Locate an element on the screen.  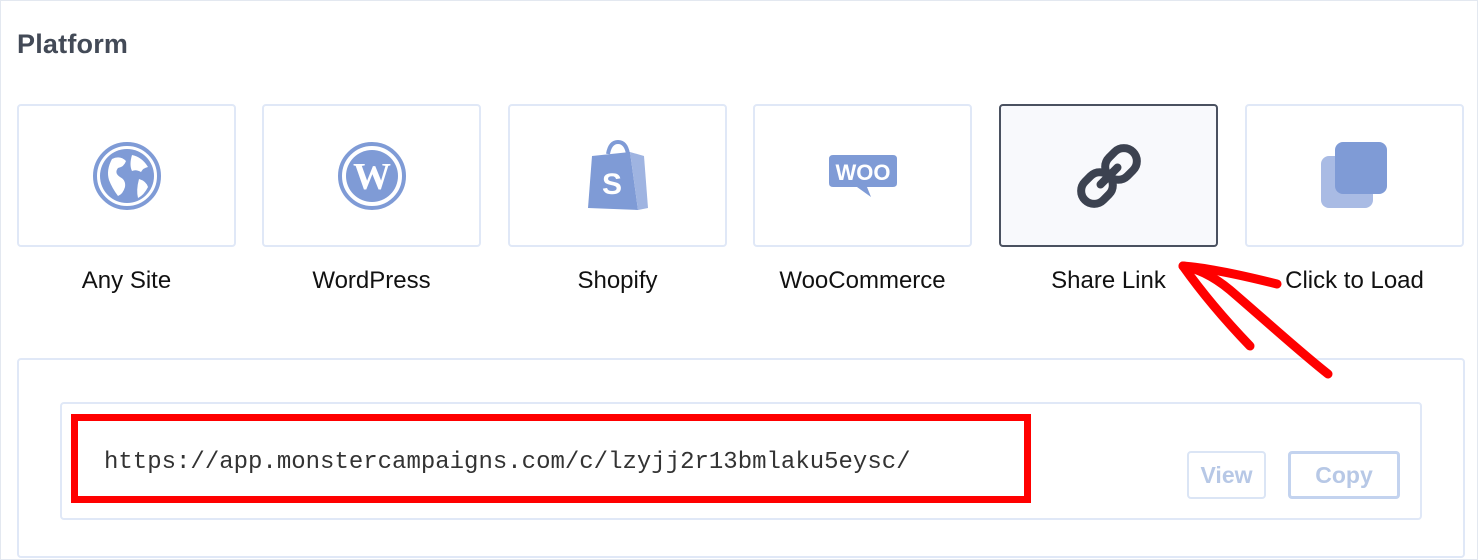
section-title: Platform is located at coordinates (73, 44).